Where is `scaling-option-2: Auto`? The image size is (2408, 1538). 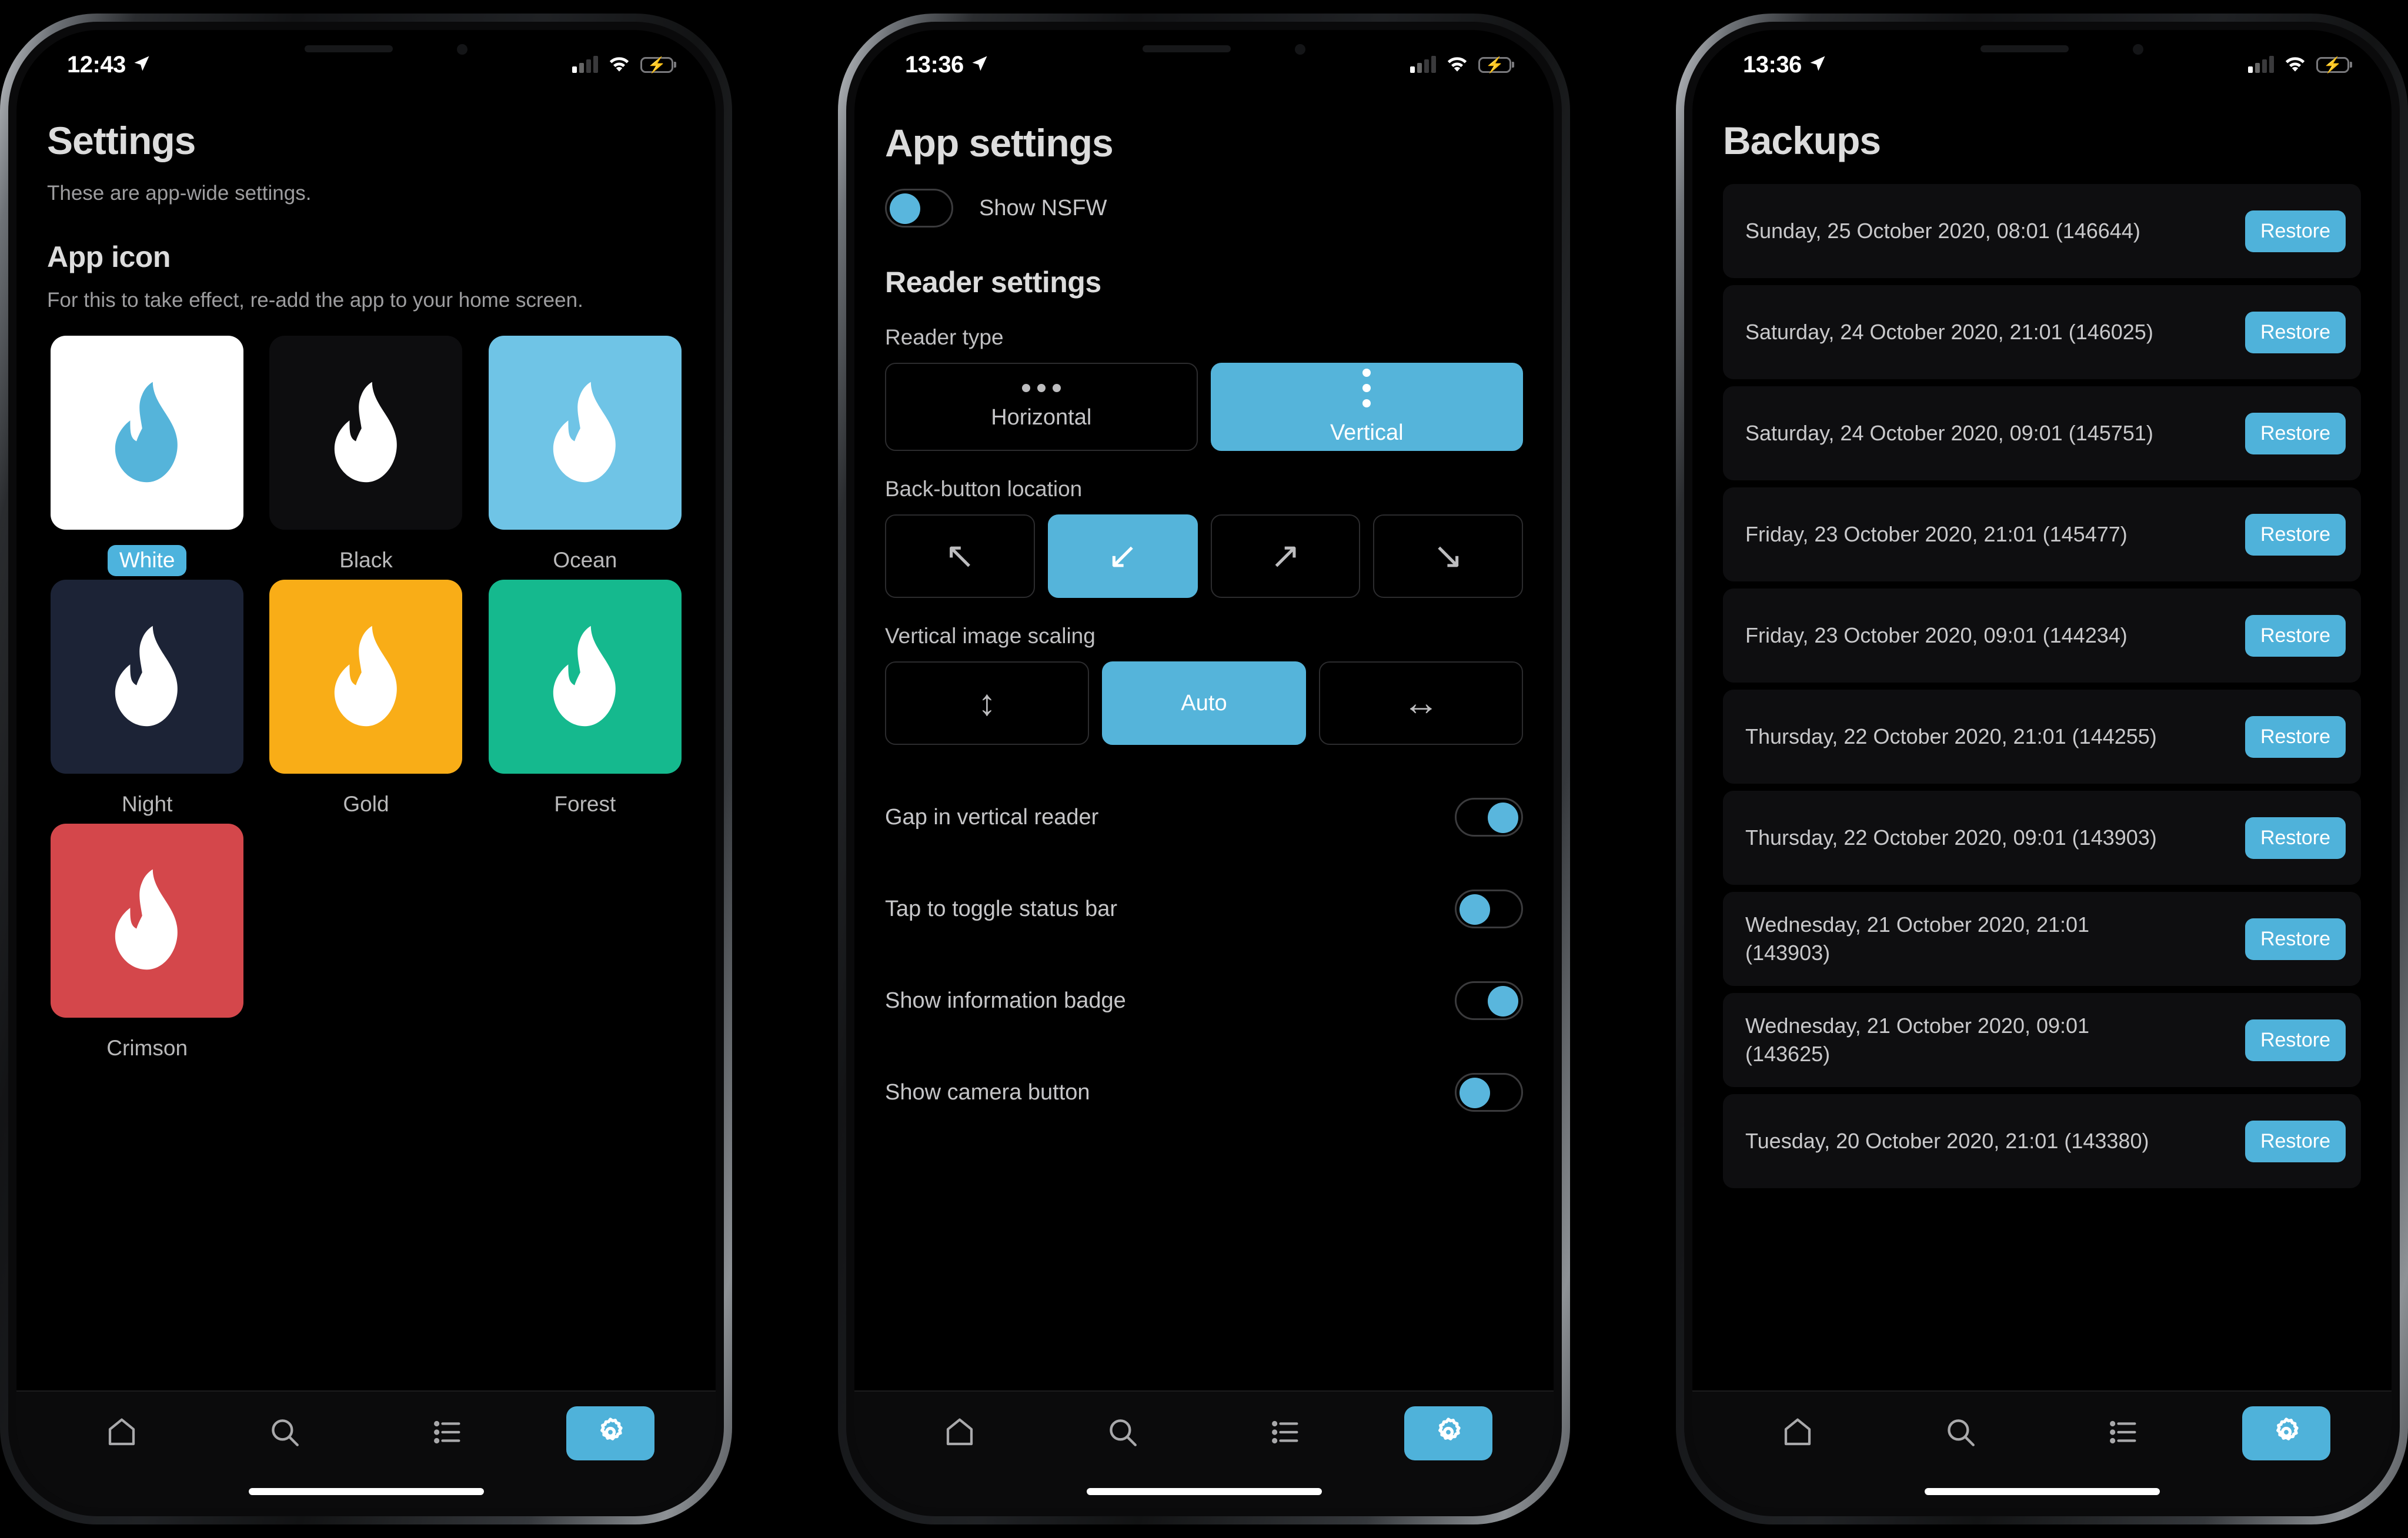
scaling-option-2: Auto is located at coordinates (1204, 703).